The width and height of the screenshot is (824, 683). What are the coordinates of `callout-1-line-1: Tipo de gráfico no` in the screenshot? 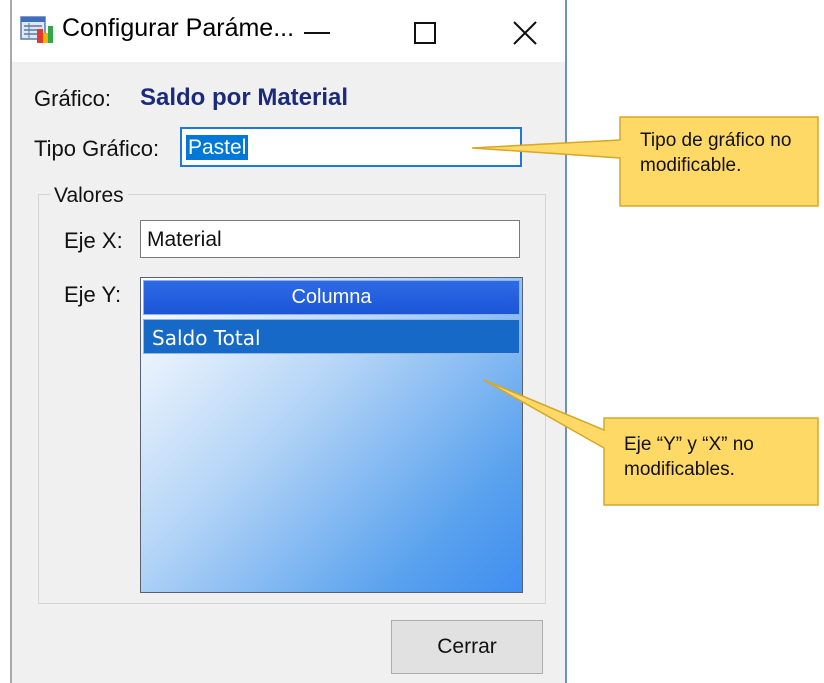 It's located at (716, 140).